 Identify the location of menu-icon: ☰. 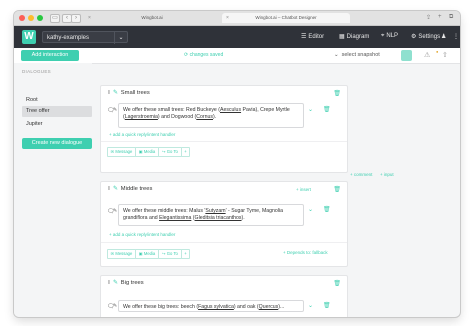
(304, 37).